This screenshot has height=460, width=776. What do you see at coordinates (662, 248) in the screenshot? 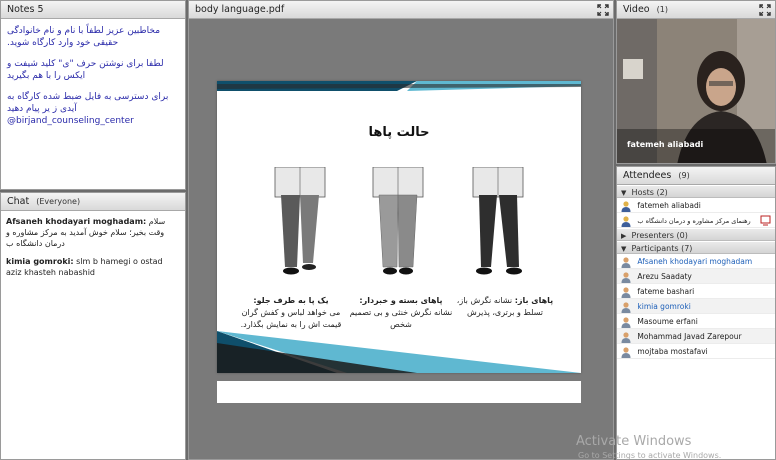
I see `participants-label: Participants (7)` at bounding box center [662, 248].